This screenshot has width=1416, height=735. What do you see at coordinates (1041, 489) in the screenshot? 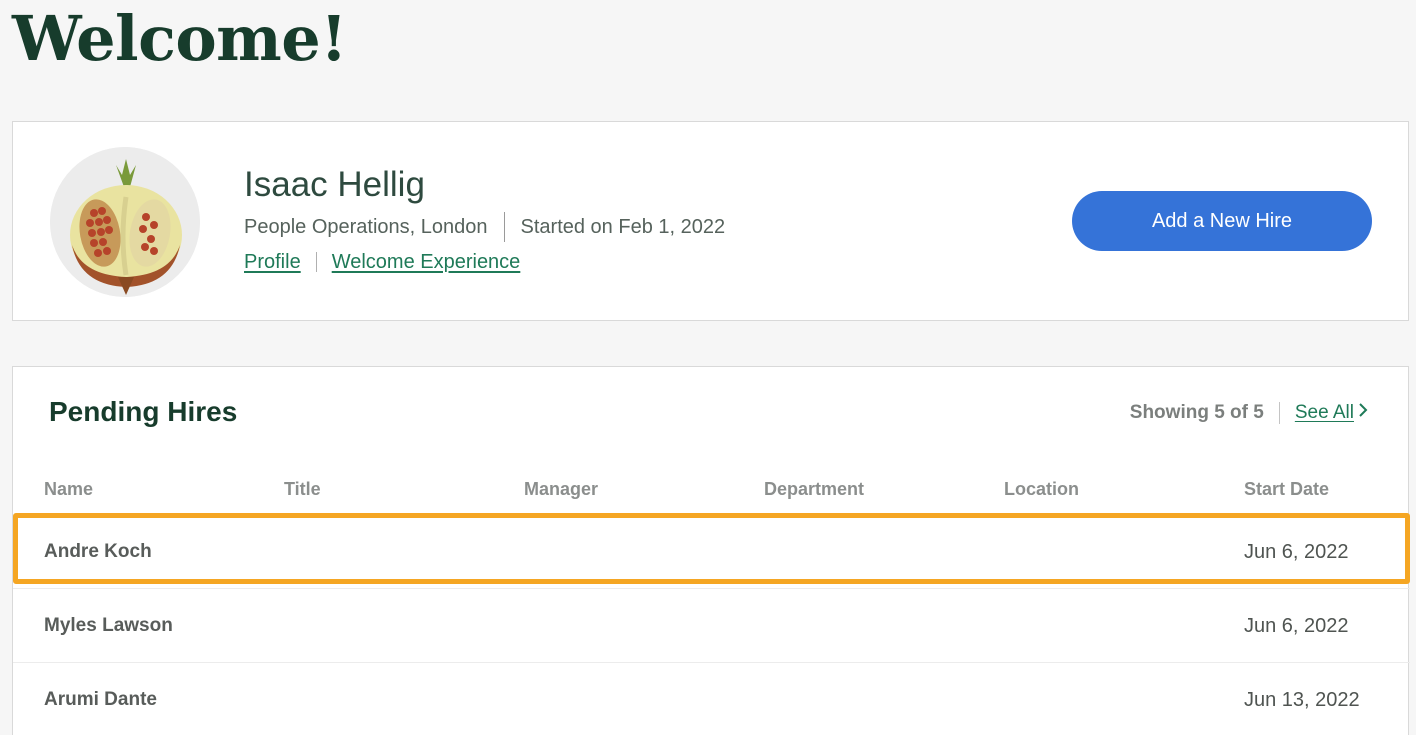
I see `column-header-location: Location` at bounding box center [1041, 489].